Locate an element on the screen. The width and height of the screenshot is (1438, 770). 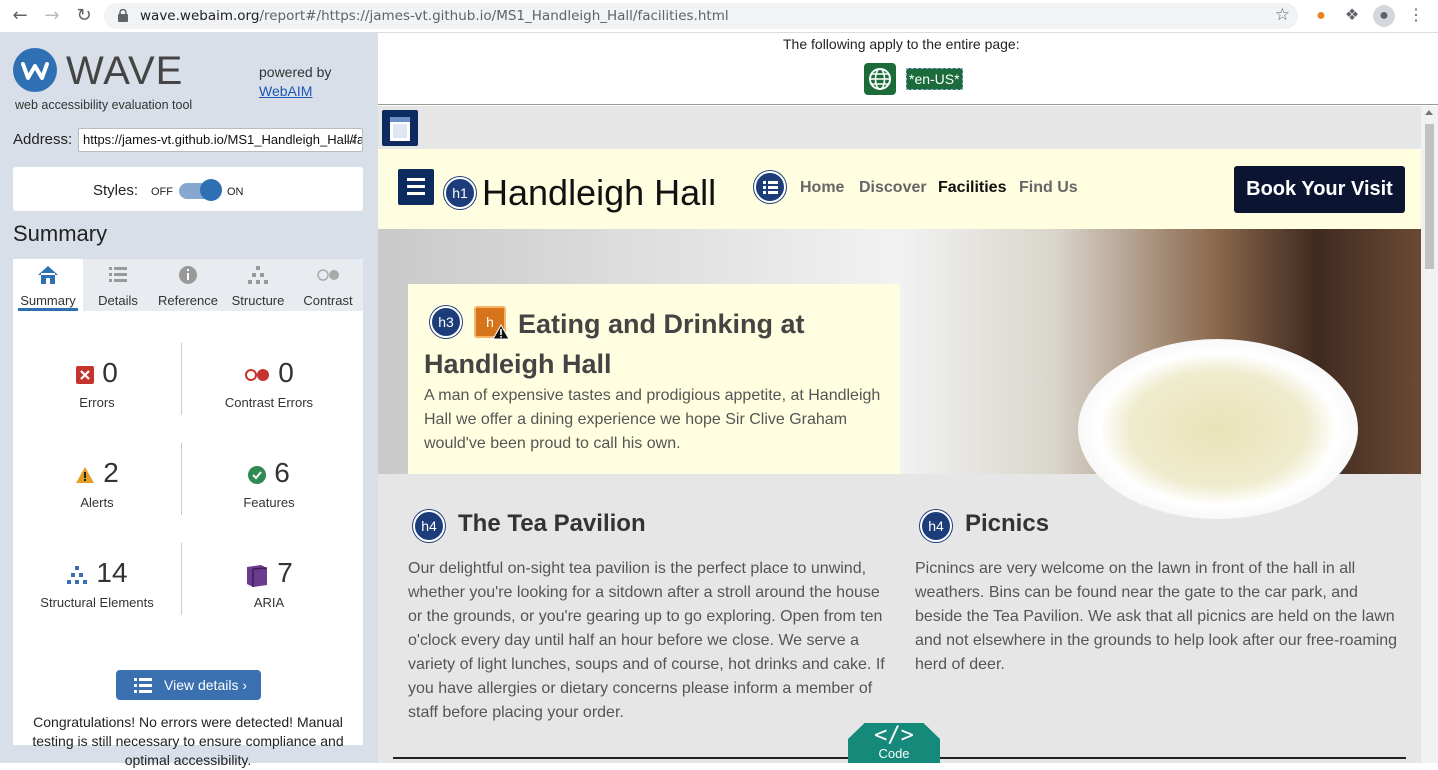
home-icon is located at coordinates (48, 275).